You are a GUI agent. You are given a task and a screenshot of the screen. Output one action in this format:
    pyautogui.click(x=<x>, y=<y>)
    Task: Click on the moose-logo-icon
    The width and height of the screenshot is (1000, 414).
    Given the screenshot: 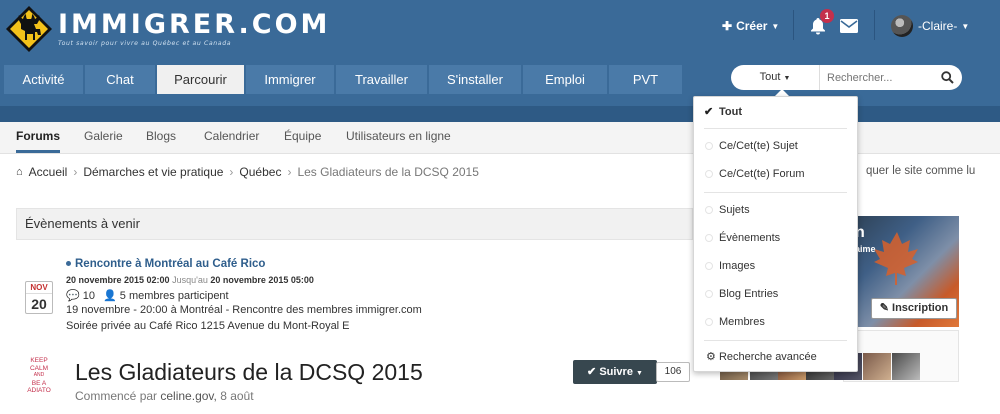 What is the action you would take?
    pyautogui.click(x=29, y=29)
    